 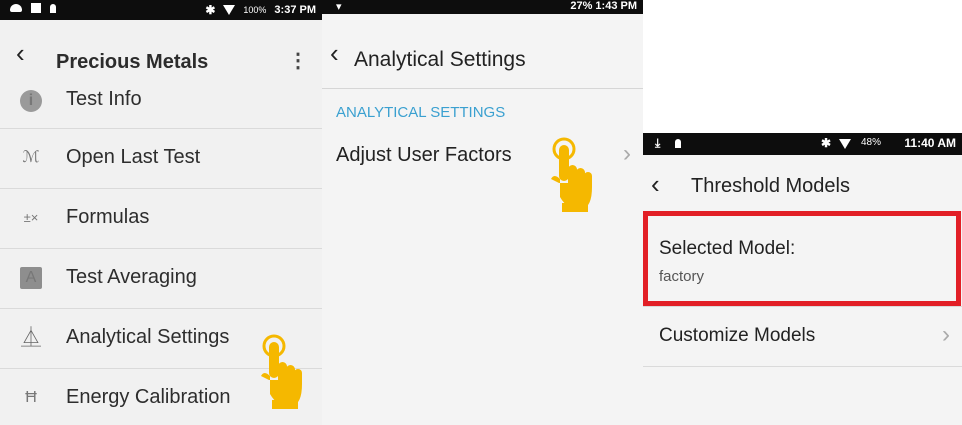 I want to click on list-item-label: Test Info, so click(x=104, y=99).